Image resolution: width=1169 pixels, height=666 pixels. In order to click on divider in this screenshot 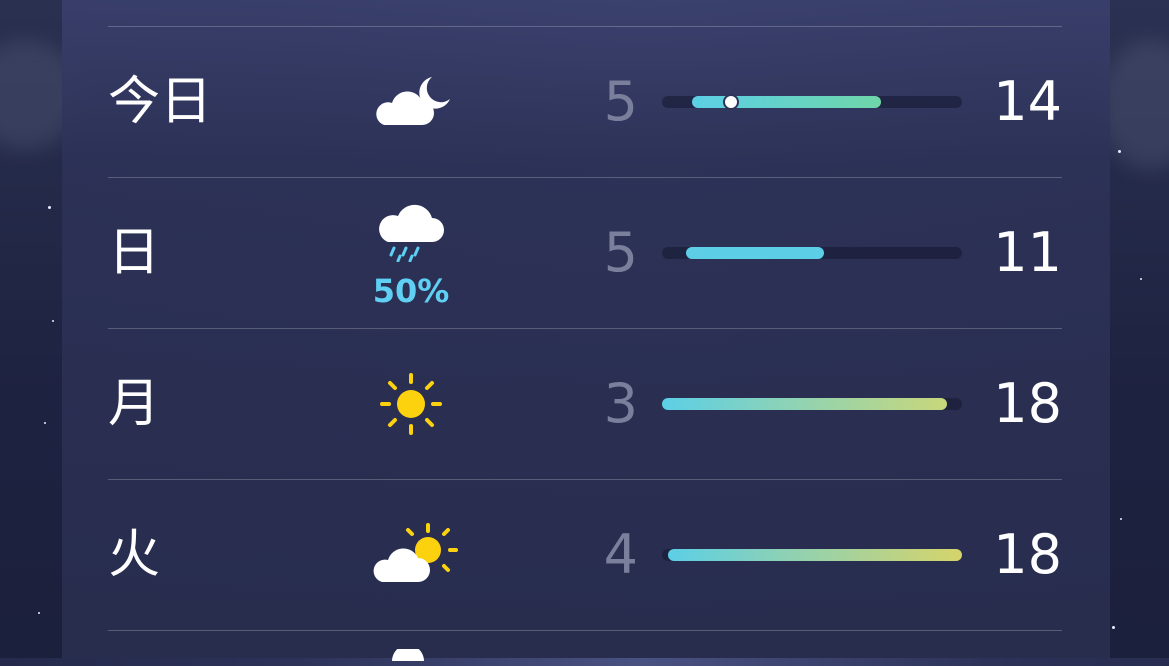, I will do `click(585, 630)`.